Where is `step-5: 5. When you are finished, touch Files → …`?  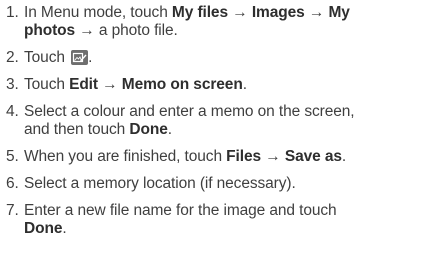
step-5: 5. When you are finished, touch Files → … is located at coordinates (219, 157).